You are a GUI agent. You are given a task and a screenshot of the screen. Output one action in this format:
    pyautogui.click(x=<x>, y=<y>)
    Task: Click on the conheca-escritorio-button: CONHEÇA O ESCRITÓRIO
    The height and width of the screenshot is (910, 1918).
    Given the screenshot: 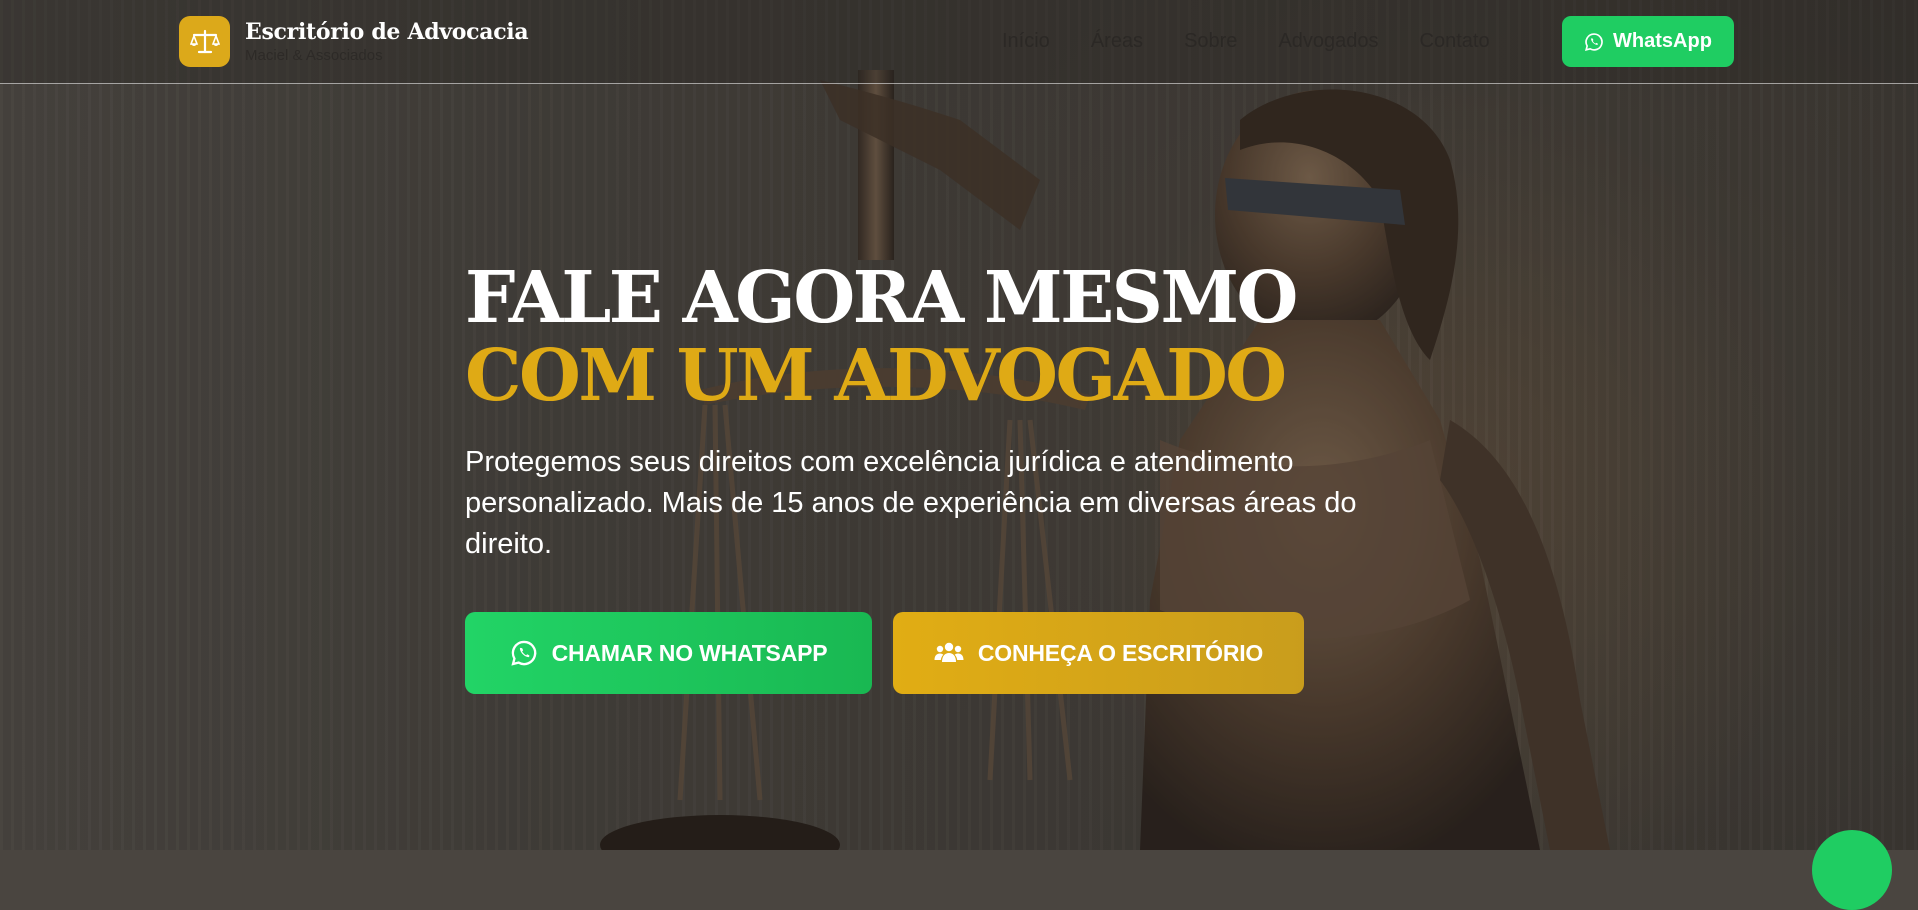 What is the action you would take?
    pyautogui.click(x=1098, y=653)
    